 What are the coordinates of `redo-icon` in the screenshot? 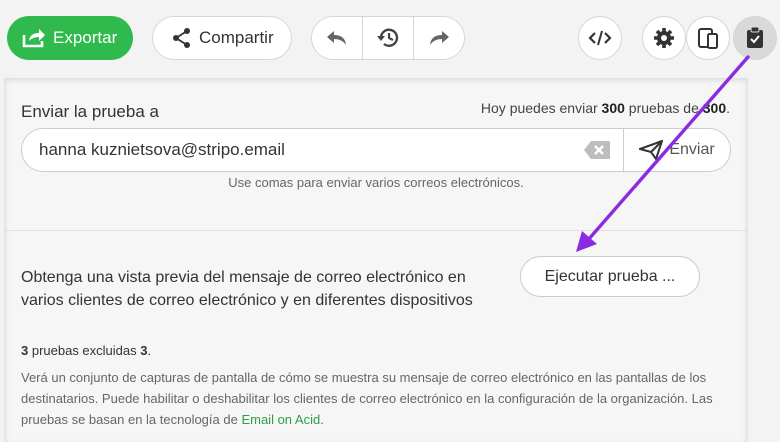 It's located at (439, 38).